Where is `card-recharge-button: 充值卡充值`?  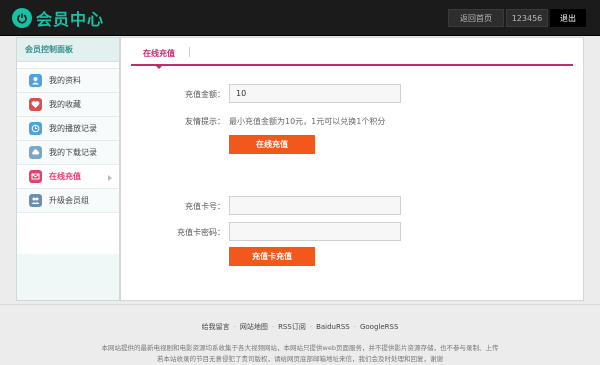
card-recharge-button: 充值卡充值 is located at coordinates (272, 256).